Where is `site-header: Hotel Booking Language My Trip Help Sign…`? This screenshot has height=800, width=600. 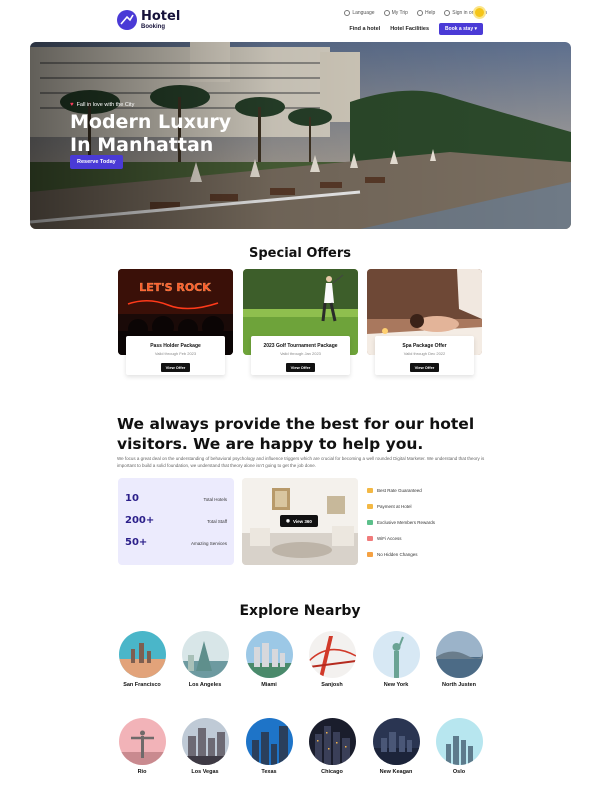
site-header: Hotel Booking Language My Trip Help Sign… is located at coordinates (300, 20).